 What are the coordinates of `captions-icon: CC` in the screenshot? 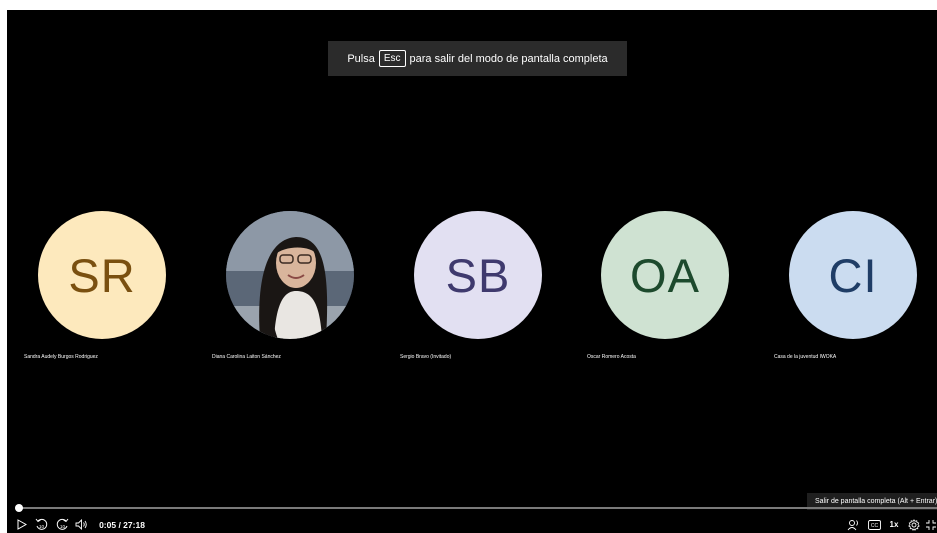 It's located at (874, 524).